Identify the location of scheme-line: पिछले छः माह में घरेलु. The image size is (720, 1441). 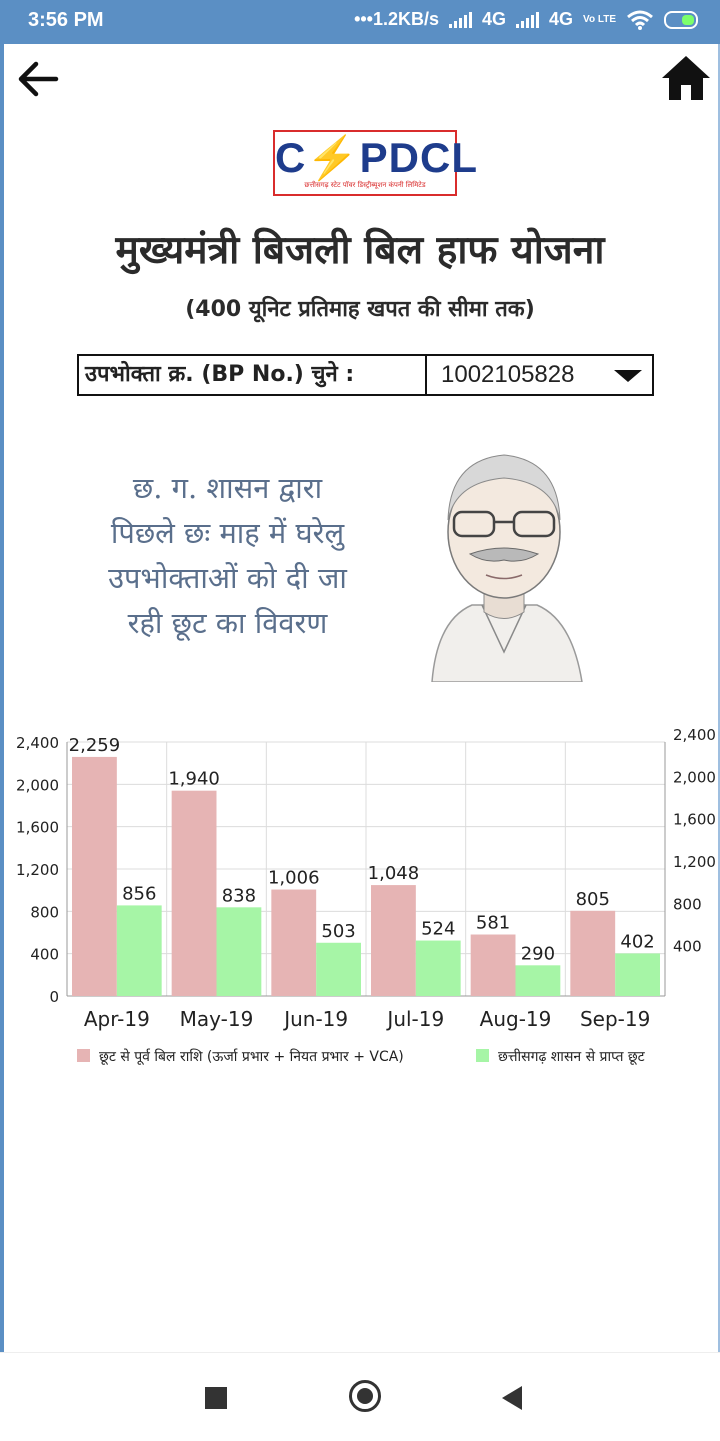
(227, 533).